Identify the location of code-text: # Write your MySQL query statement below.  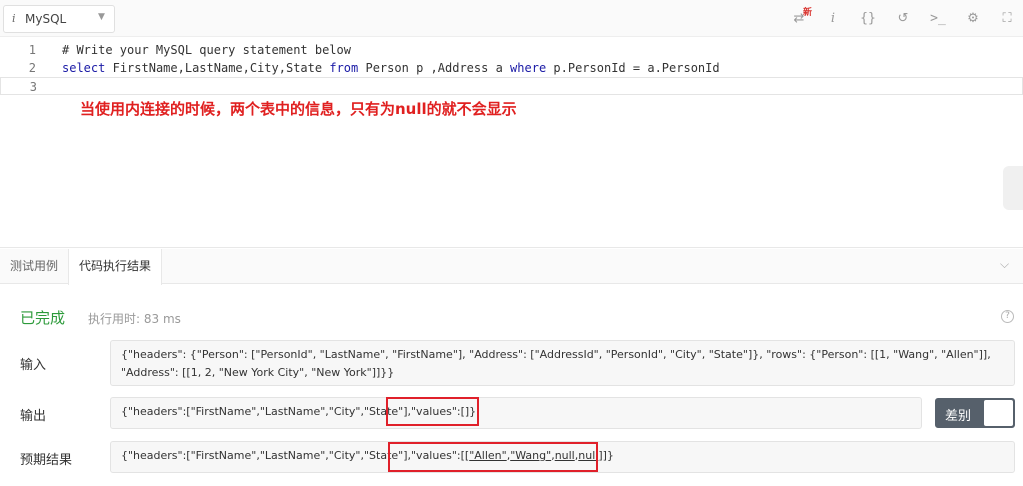
(206, 50).